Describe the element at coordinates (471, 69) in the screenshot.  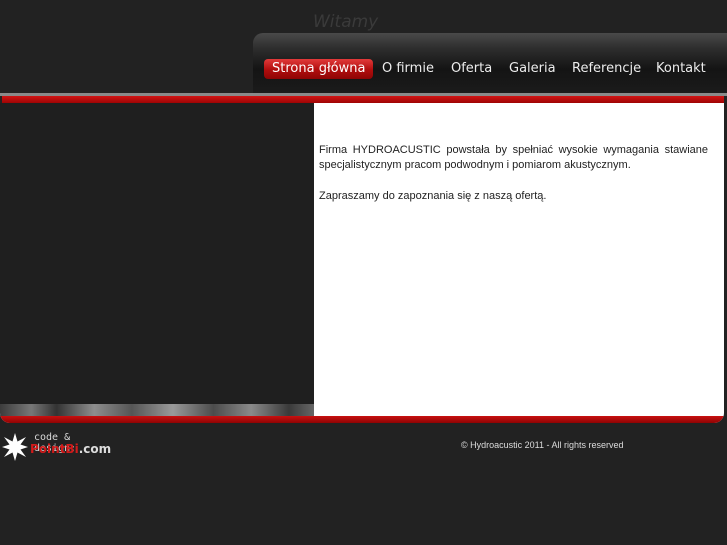
I see `nav-item-offer: Oferta` at that location.